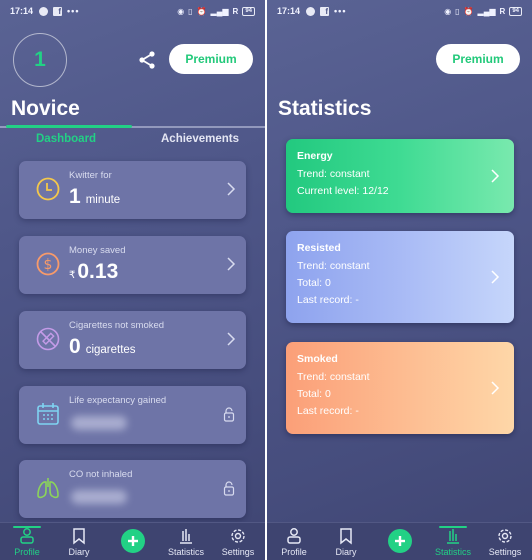  I want to click on currency-symbol: ₹, so click(72, 275).